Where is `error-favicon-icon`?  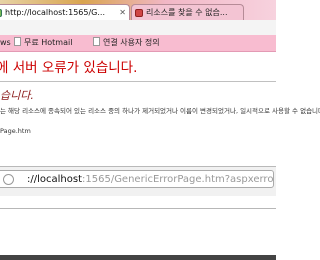
error-favicon-icon is located at coordinates (139, 13).